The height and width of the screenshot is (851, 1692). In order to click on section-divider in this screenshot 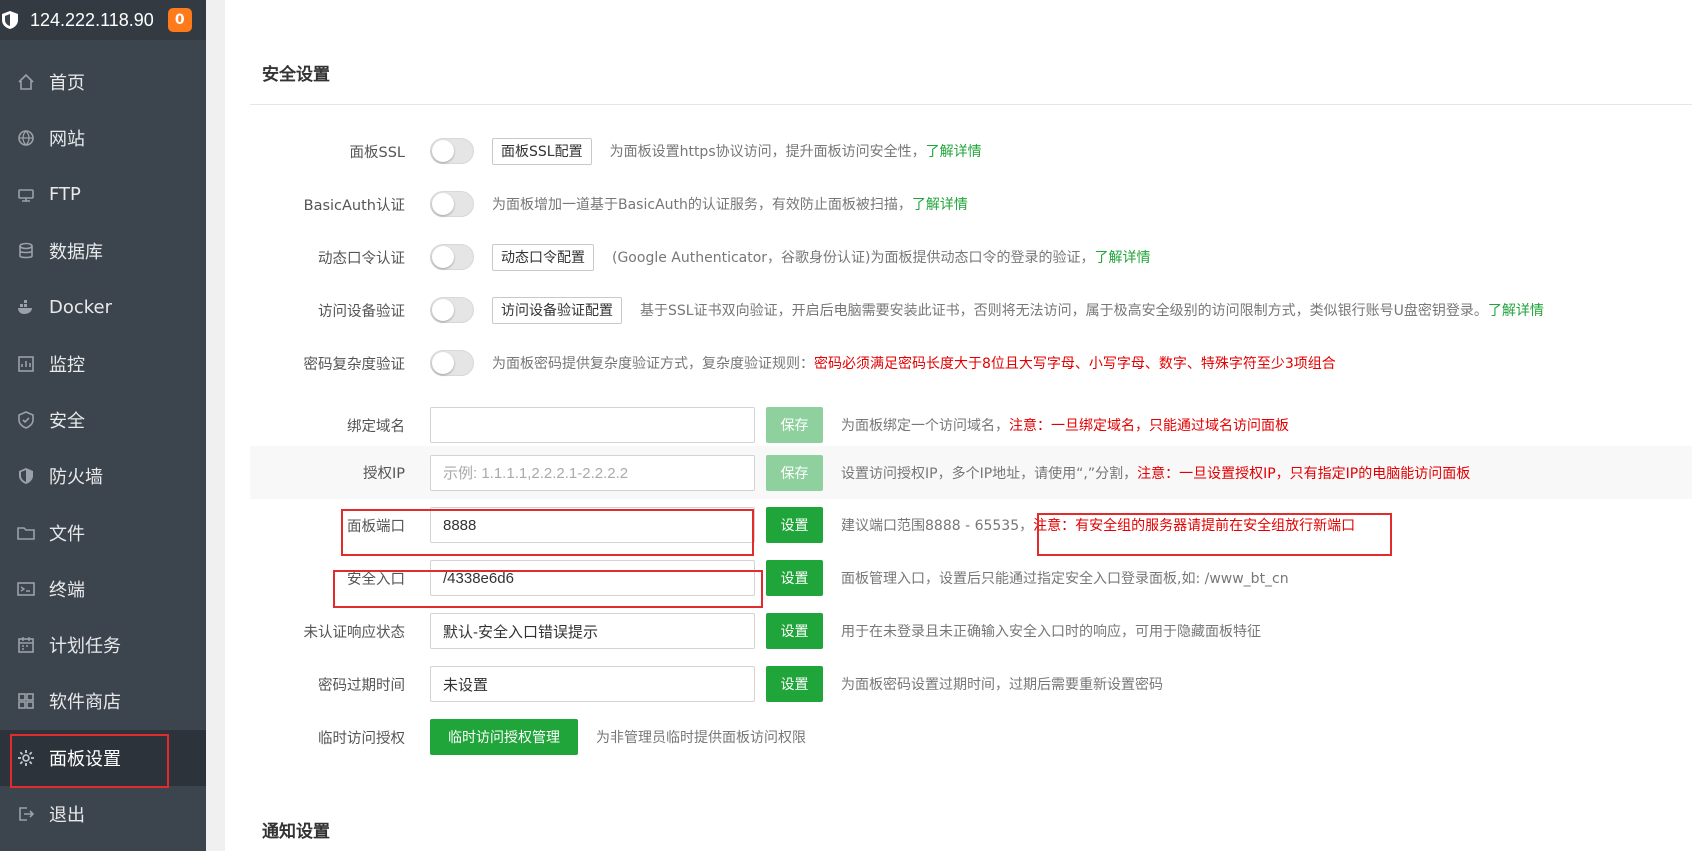, I will do `click(971, 104)`.